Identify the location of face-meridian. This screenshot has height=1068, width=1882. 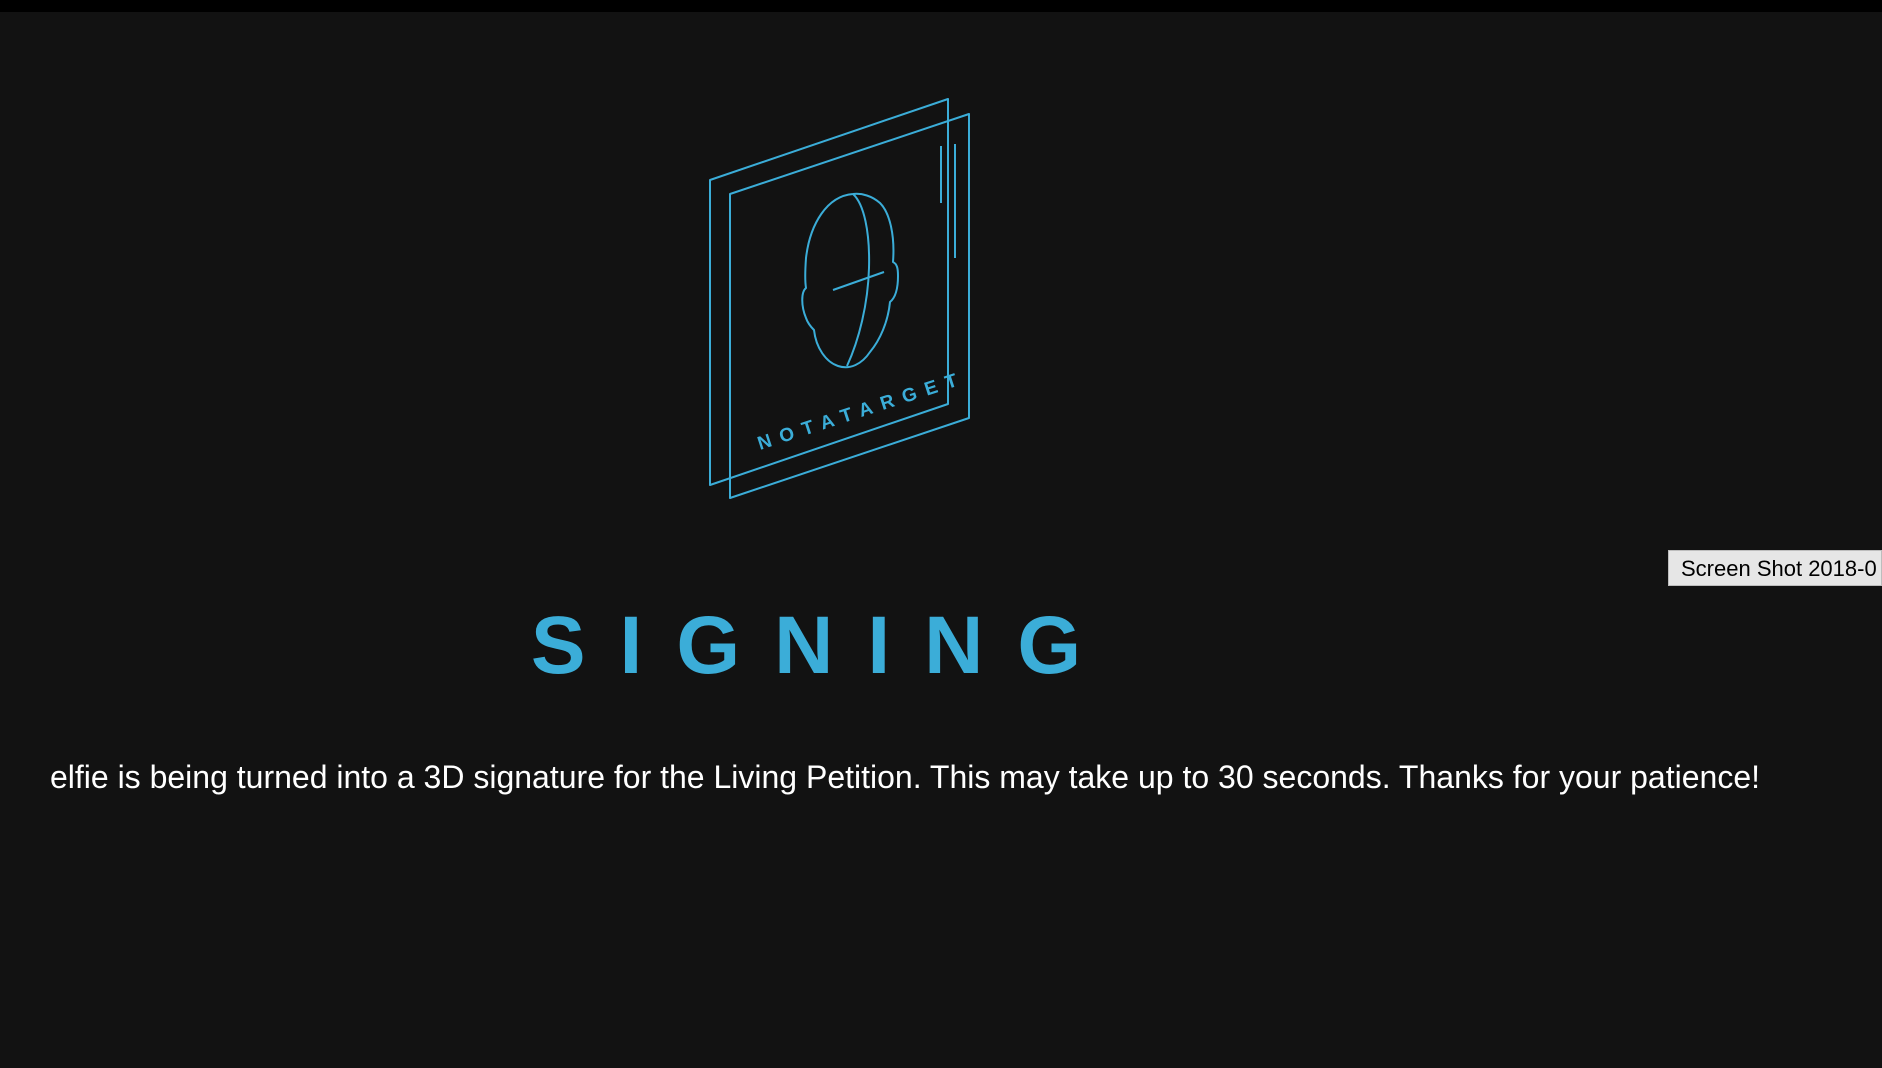
(858, 280).